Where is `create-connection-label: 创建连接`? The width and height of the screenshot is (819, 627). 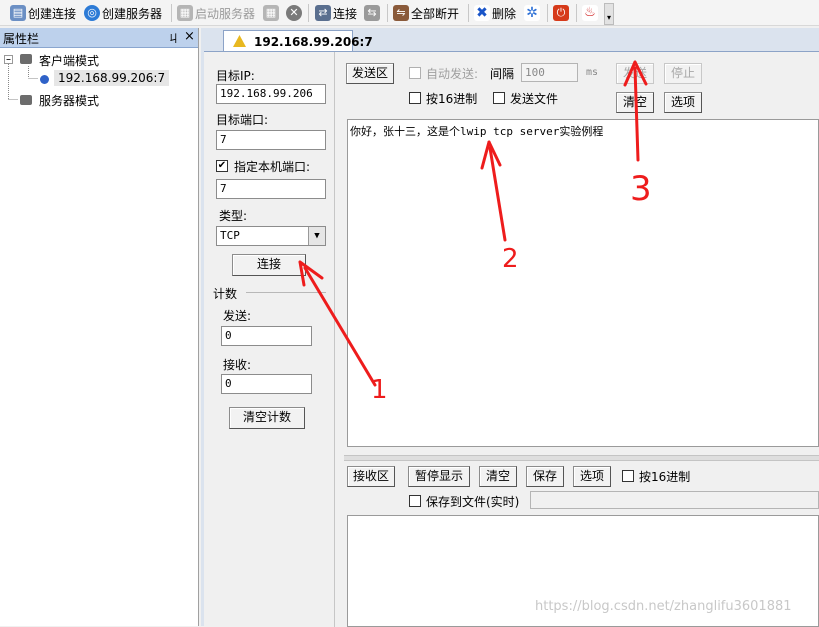
create-connection-label: 创建连接 is located at coordinates (52, 13).